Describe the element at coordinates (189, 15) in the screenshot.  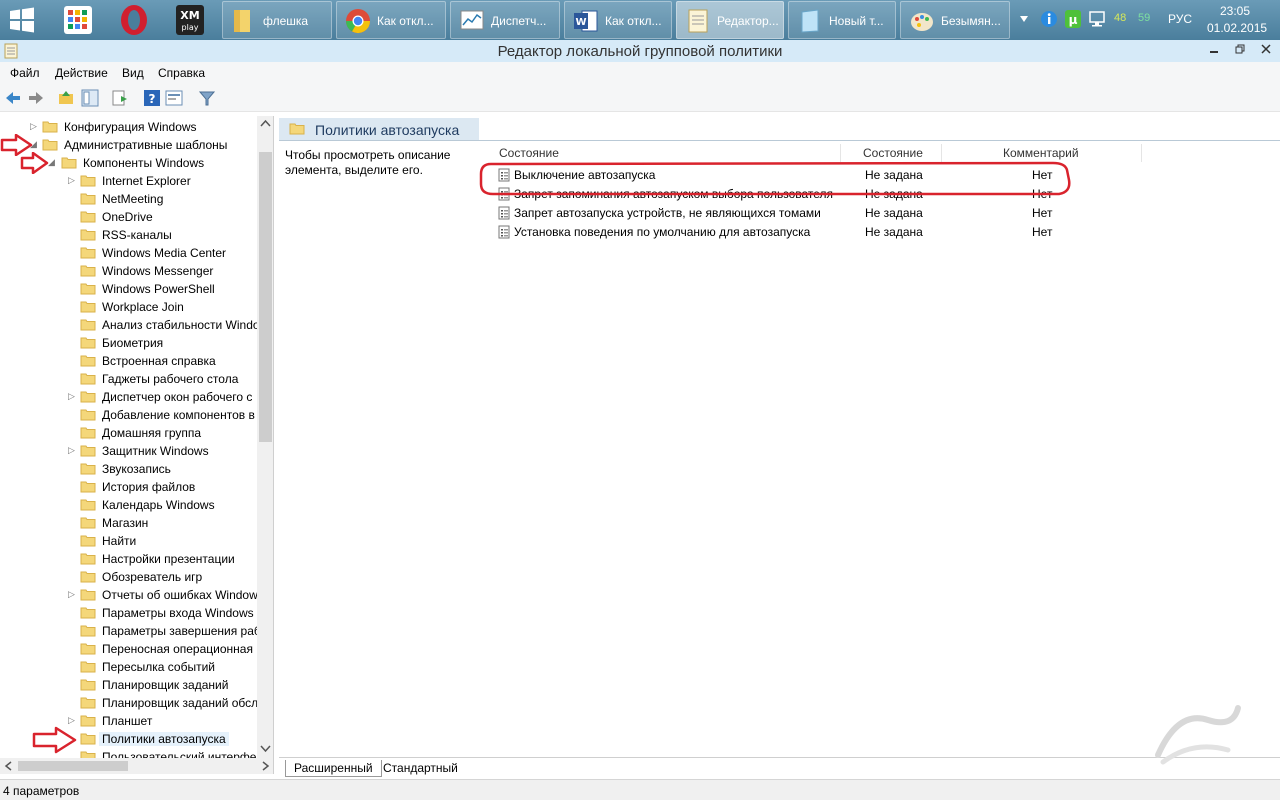
I see `svg-text: XM` at that location.